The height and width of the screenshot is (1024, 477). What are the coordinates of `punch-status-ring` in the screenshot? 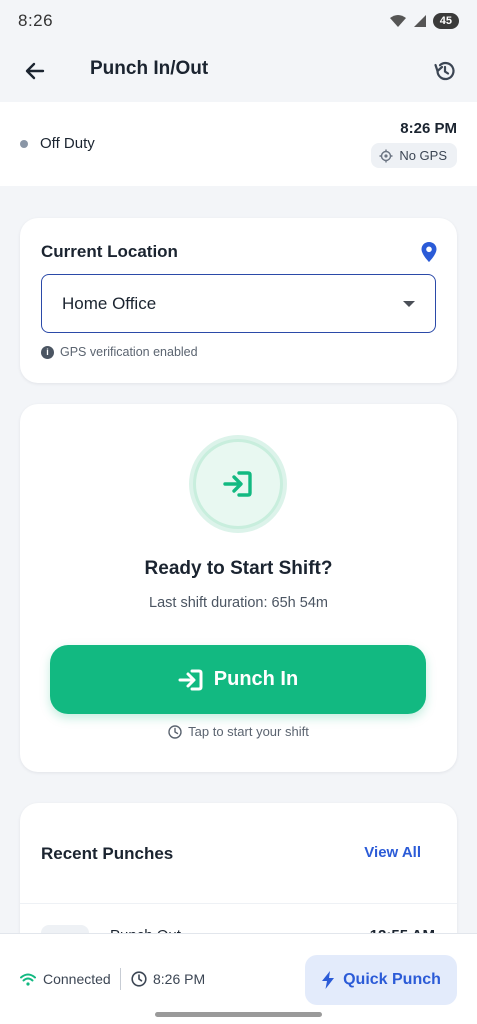 It's located at (238, 484).